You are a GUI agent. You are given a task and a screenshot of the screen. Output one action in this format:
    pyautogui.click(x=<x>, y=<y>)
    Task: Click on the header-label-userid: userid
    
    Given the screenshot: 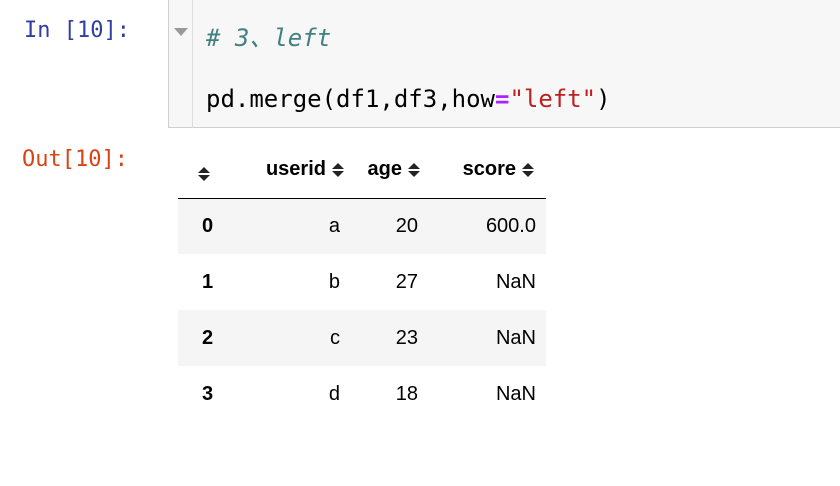 What is the action you would take?
    pyautogui.click(x=295, y=169)
    